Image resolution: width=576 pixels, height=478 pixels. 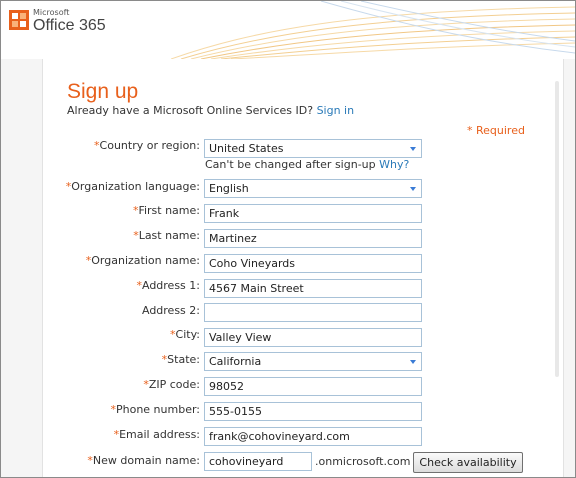 I want to click on header-banner: Microsoft Office 365, so click(x=288, y=30).